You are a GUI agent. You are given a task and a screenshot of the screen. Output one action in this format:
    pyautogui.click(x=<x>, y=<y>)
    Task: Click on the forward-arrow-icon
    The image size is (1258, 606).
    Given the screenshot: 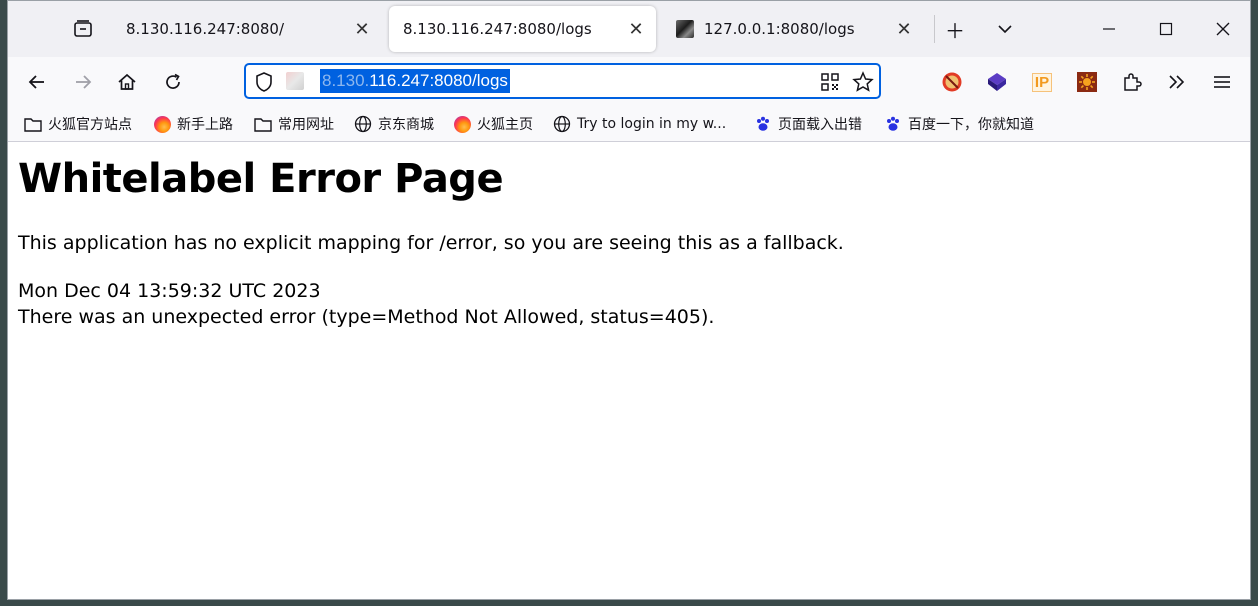 What is the action you would take?
    pyautogui.click(x=84, y=82)
    